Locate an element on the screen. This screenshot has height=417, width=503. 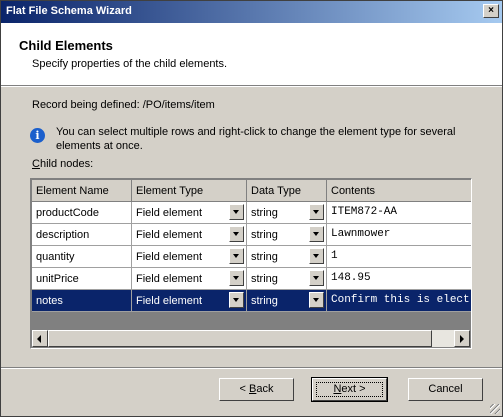
table-row: quantity Field element string 1 is located at coordinates (251, 257).